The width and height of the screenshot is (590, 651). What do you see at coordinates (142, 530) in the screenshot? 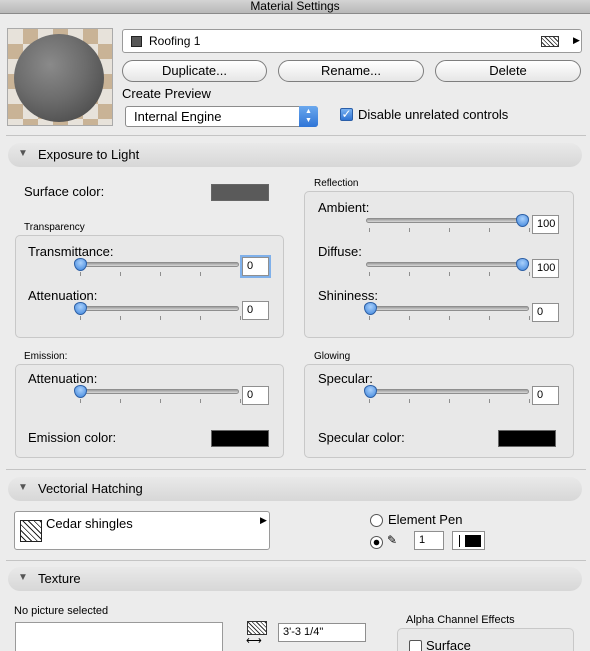
I see `hatch-pattern-popup: Cedar shingles ▶` at bounding box center [142, 530].